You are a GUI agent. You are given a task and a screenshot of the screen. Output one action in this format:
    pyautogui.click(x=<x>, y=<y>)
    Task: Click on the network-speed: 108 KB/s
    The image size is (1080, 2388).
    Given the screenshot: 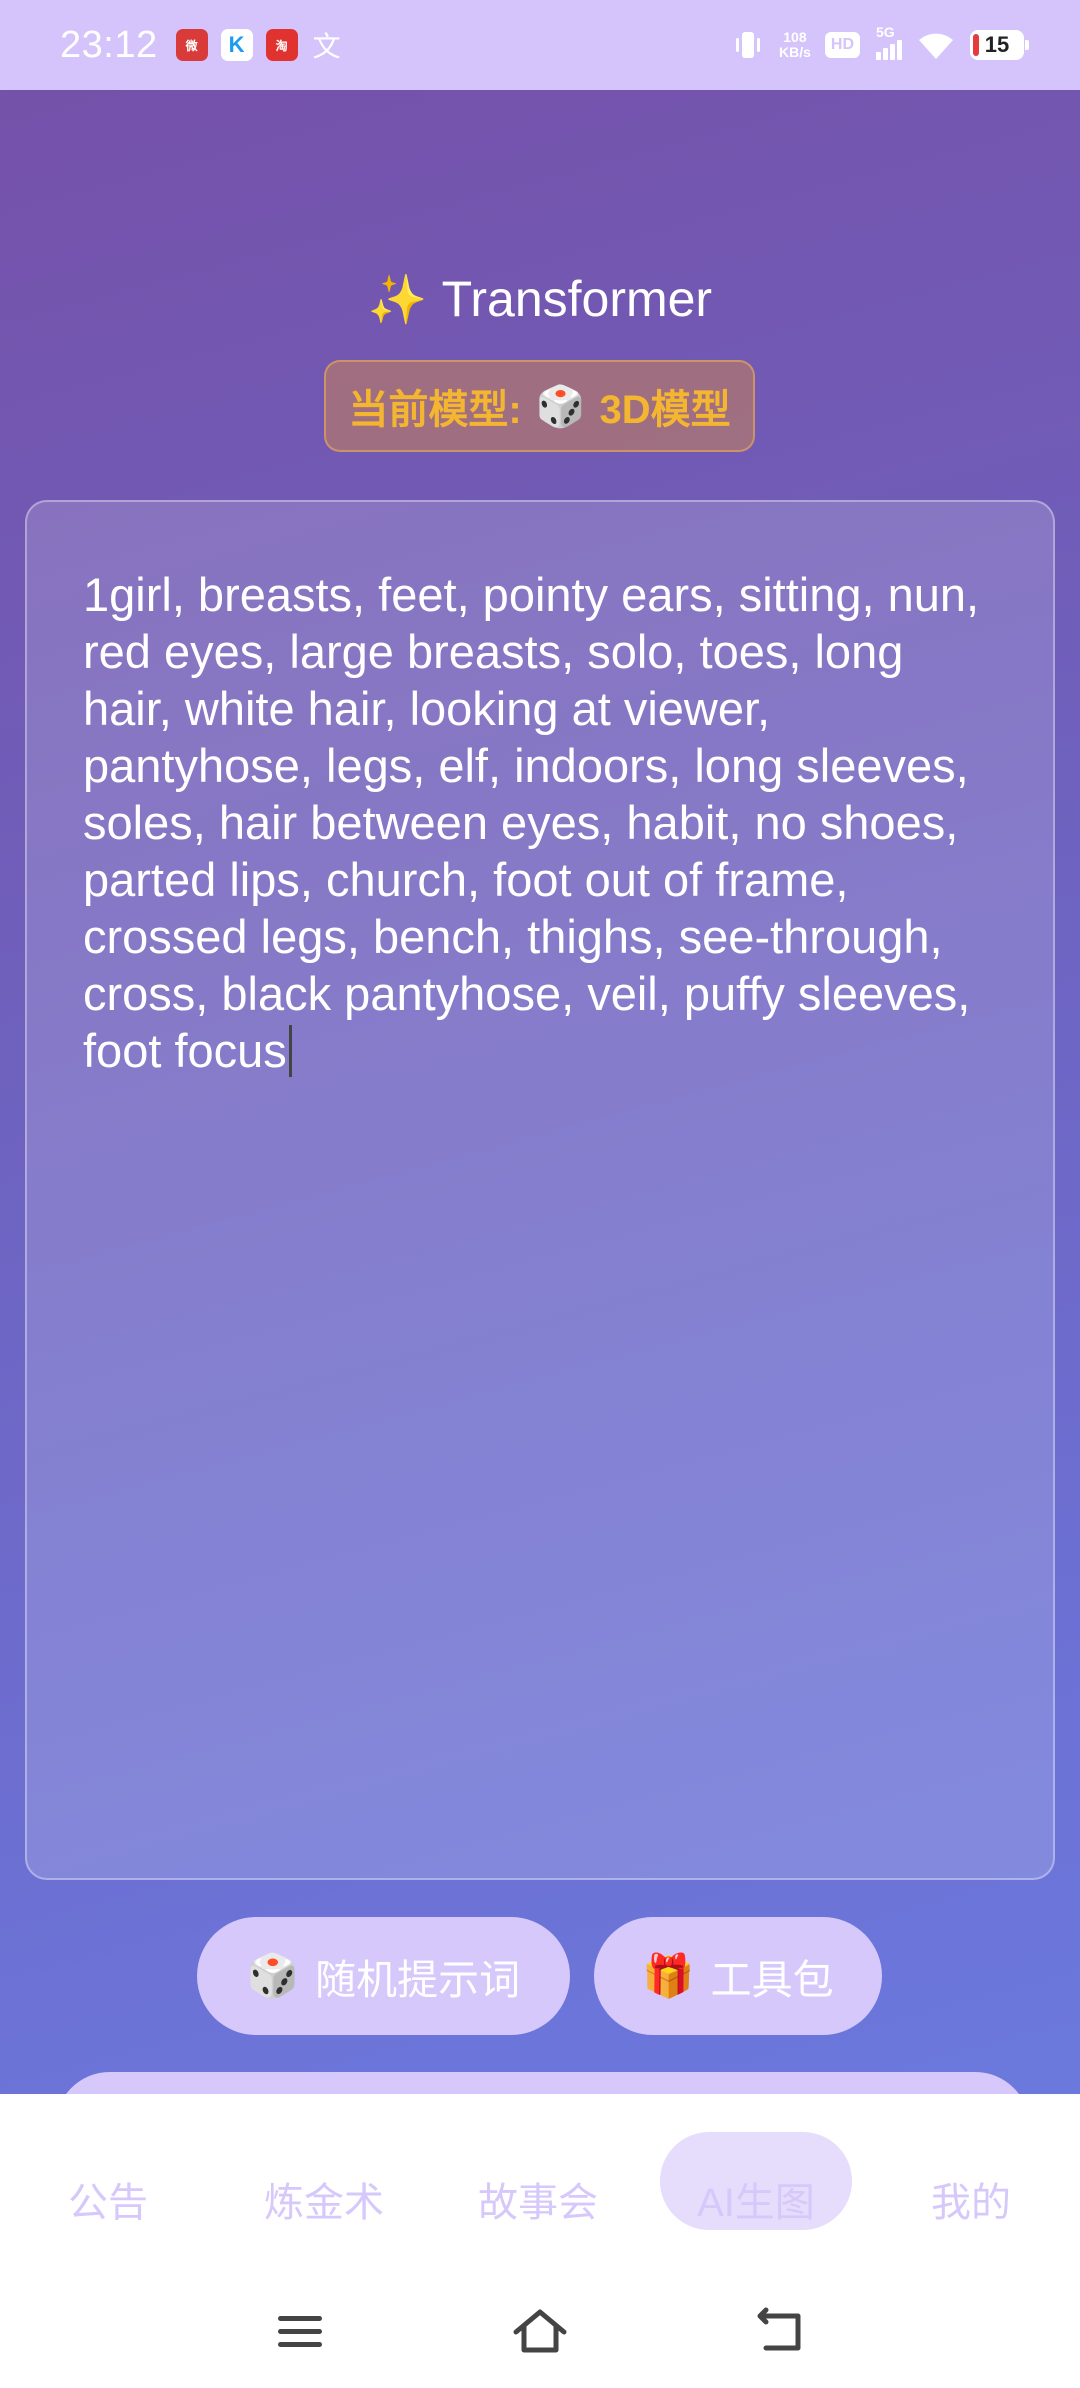 What is the action you would take?
    pyautogui.click(x=795, y=45)
    